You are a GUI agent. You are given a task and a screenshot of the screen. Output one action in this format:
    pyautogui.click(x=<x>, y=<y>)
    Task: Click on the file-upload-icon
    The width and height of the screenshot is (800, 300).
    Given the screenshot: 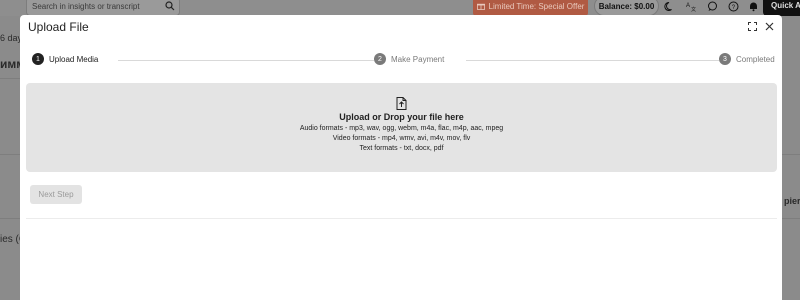 What is the action you would take?
    pyautogui.click(x=401, y=103)
    